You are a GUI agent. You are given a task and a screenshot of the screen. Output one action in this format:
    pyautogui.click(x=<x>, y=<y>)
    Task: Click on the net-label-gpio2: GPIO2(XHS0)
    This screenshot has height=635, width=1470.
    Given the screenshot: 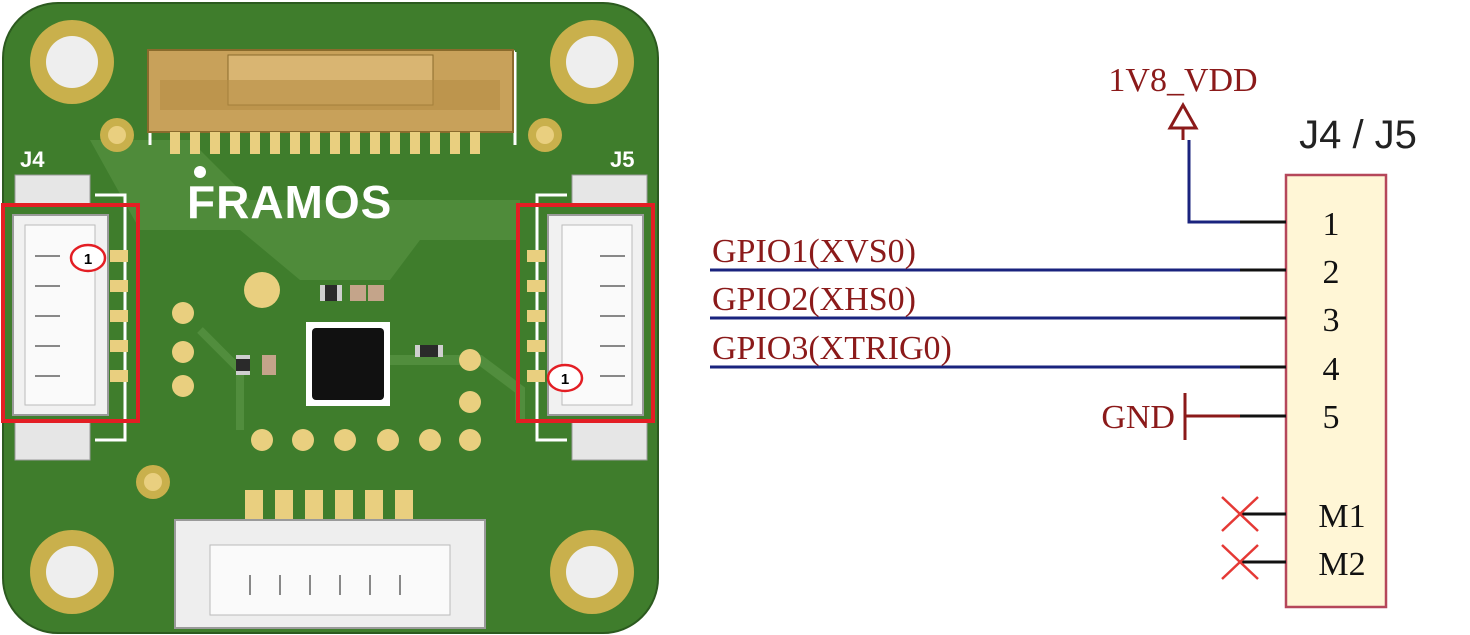 What is the action you would take?
    pyautogui.click(x=814, y=299)
    